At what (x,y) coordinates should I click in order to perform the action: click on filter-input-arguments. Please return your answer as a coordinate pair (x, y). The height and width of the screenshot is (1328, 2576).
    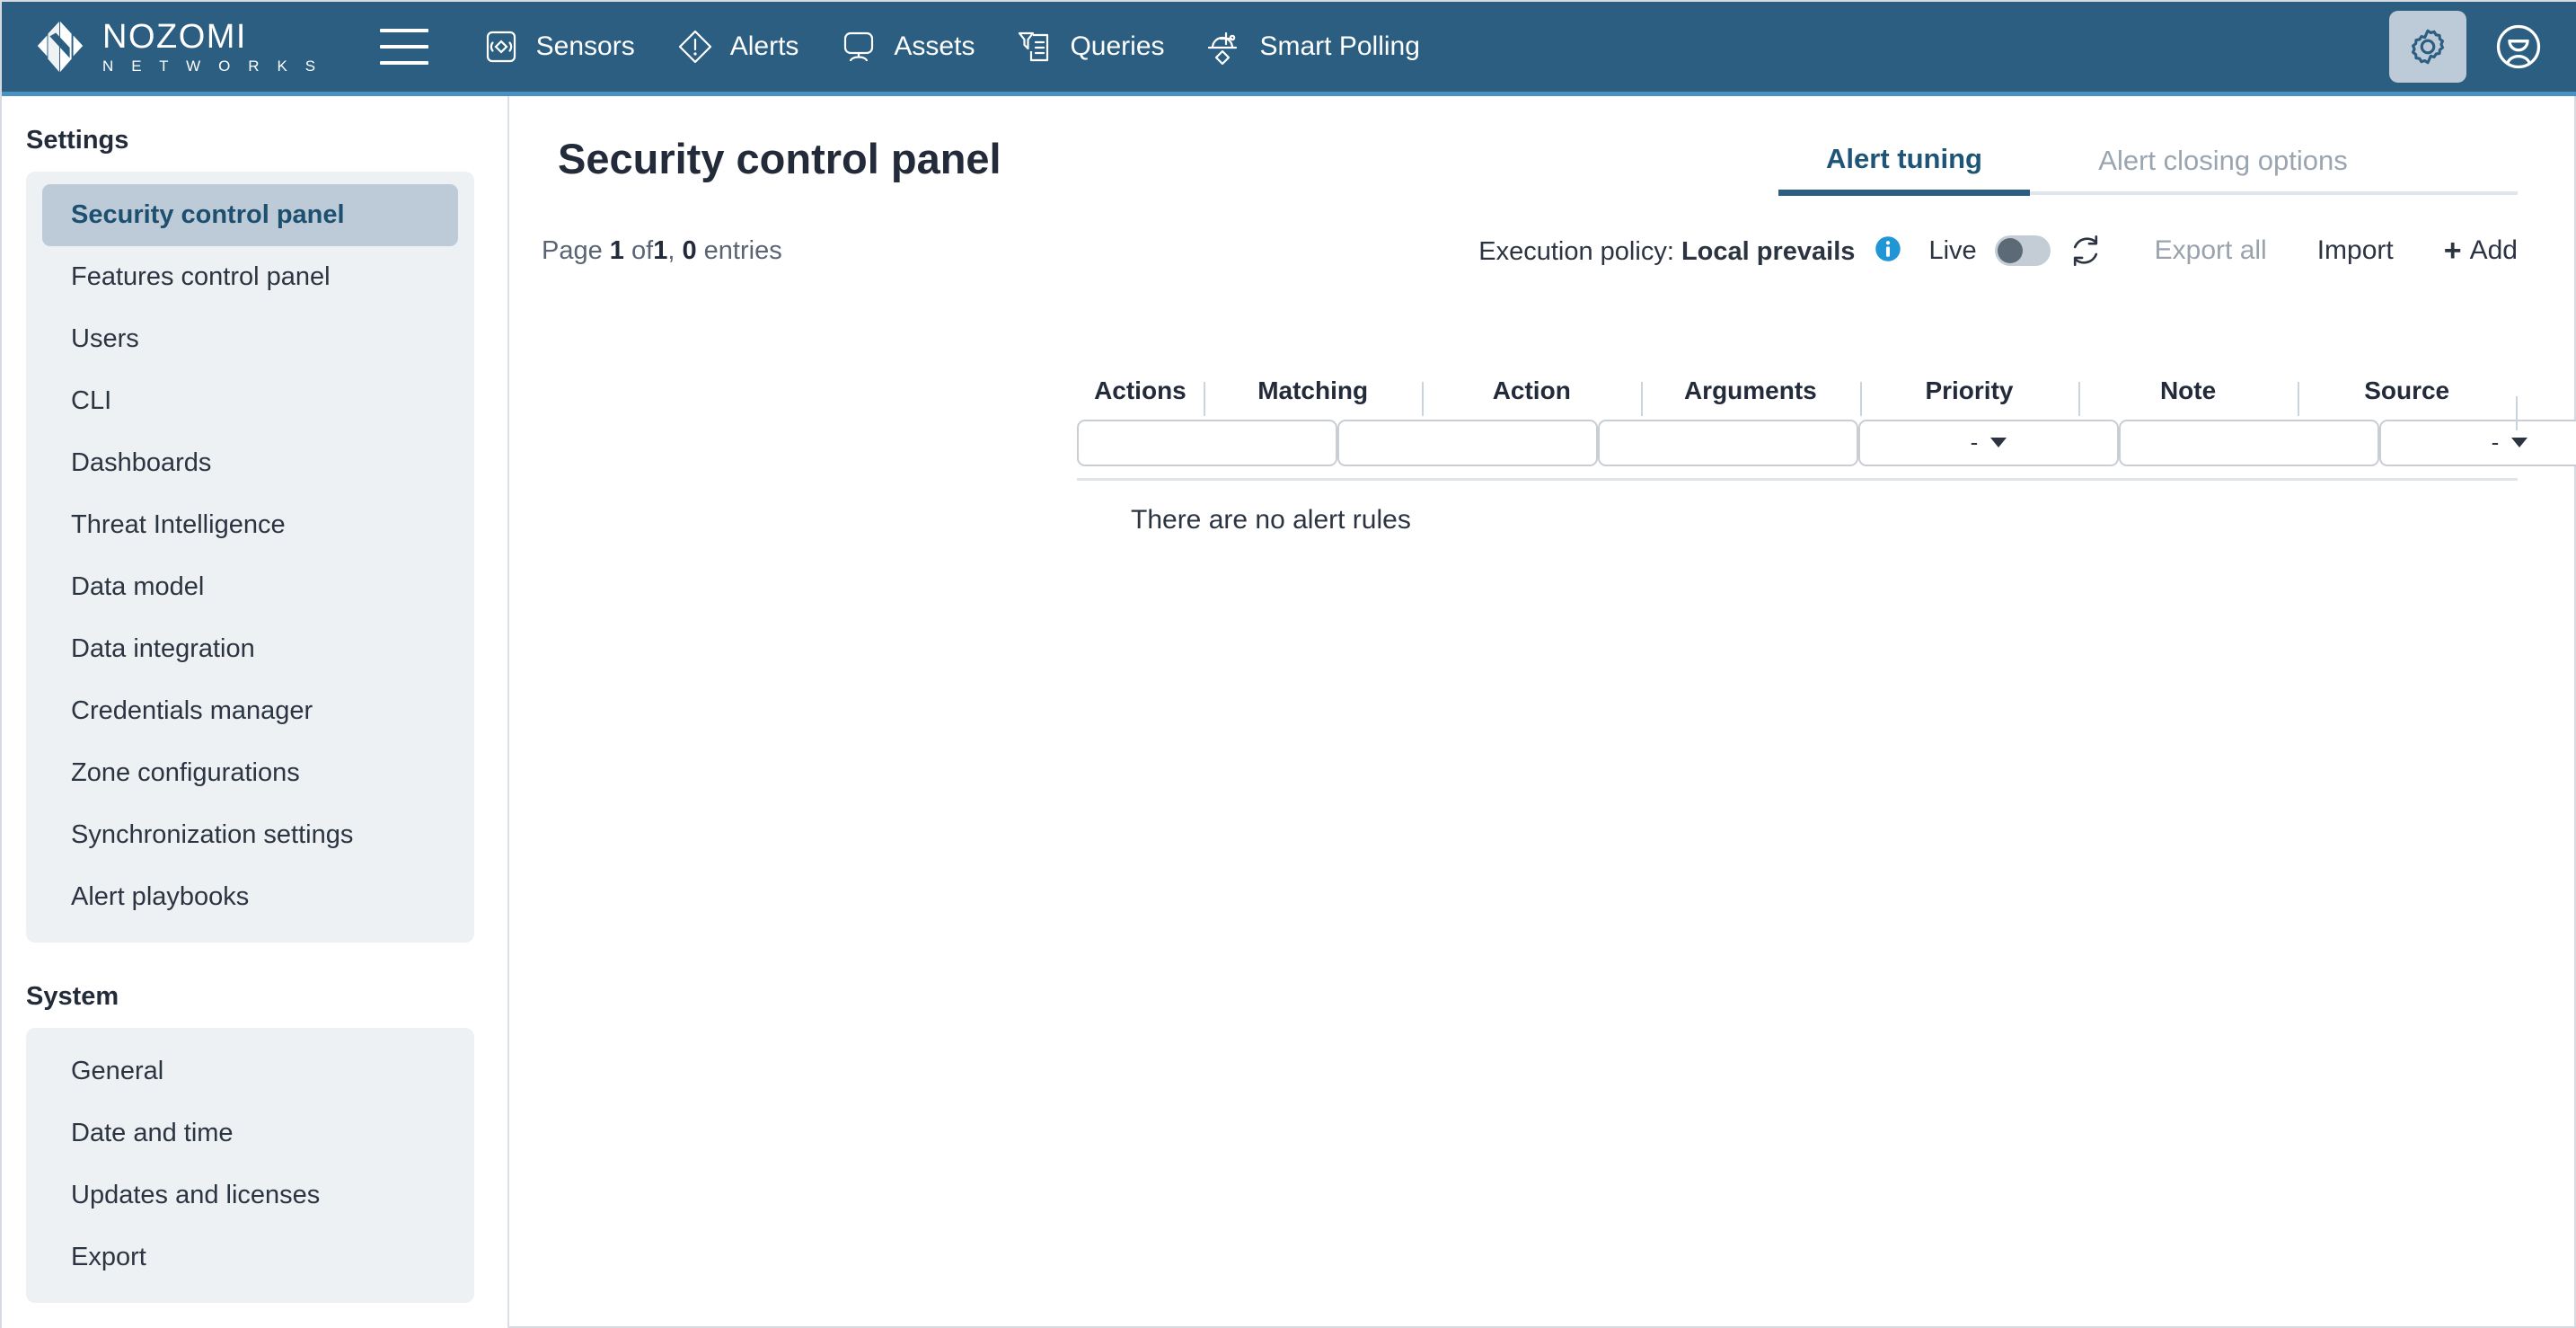
    Looking at the image, I should click on (1728, 442).